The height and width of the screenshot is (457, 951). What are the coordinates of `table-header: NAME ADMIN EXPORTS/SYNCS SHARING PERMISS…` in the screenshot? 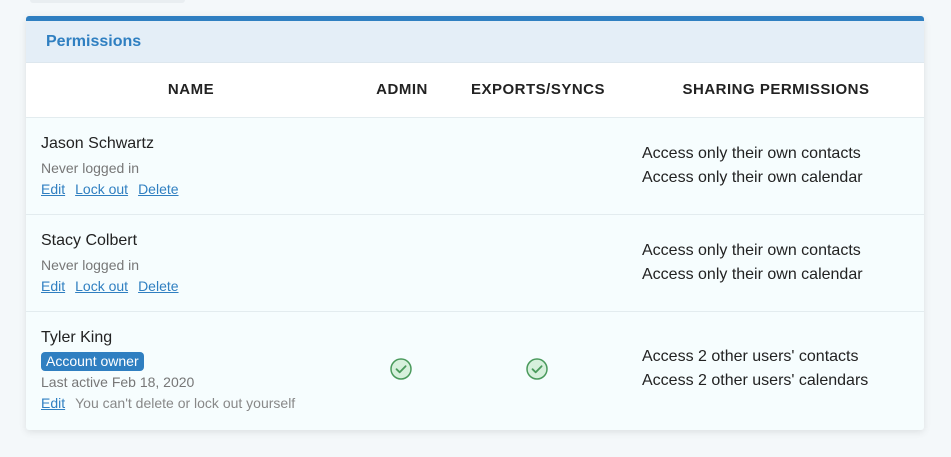 It's located at (475, 90).